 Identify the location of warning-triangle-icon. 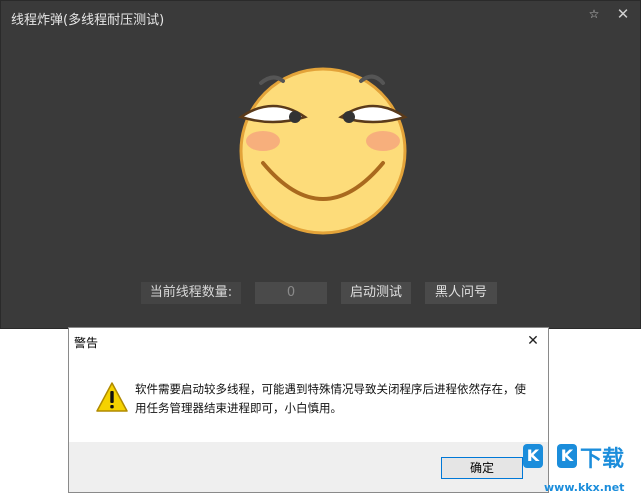
(112, 397).